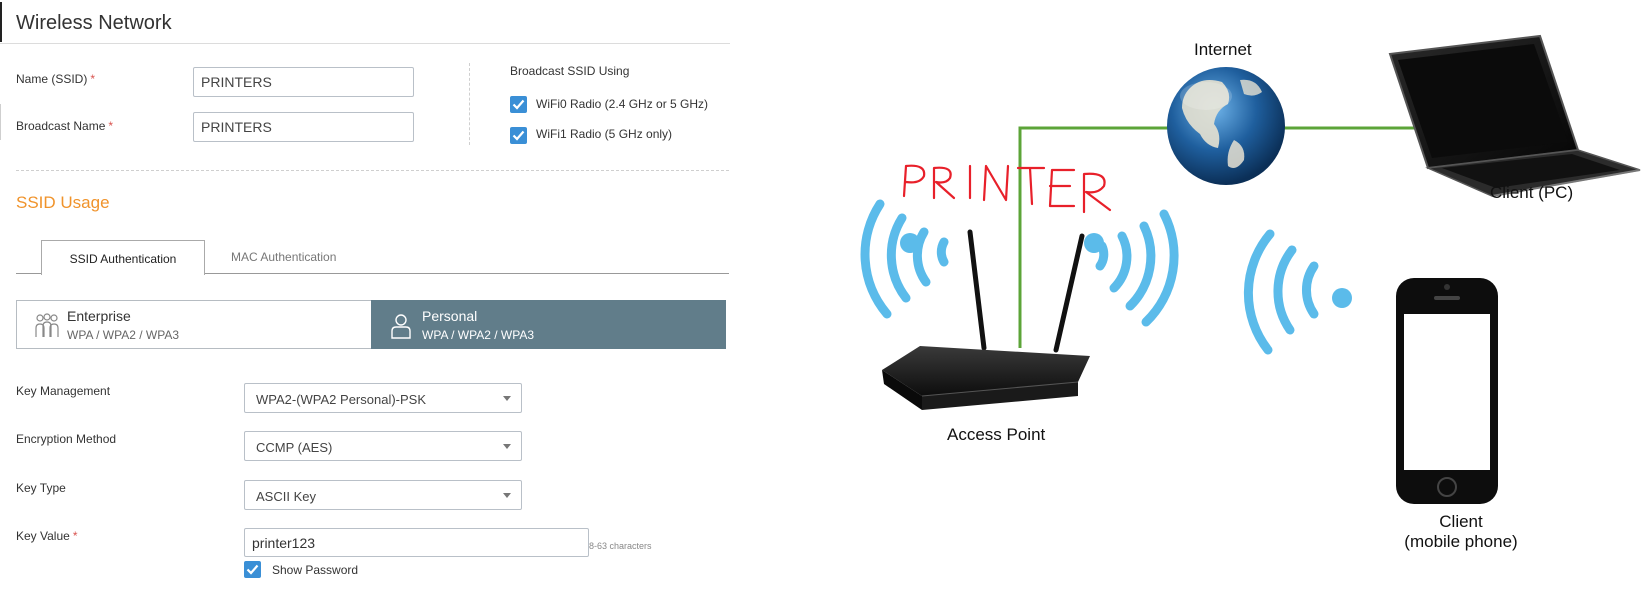  I want to click on wifi0-checkbox, so click(518, 104).